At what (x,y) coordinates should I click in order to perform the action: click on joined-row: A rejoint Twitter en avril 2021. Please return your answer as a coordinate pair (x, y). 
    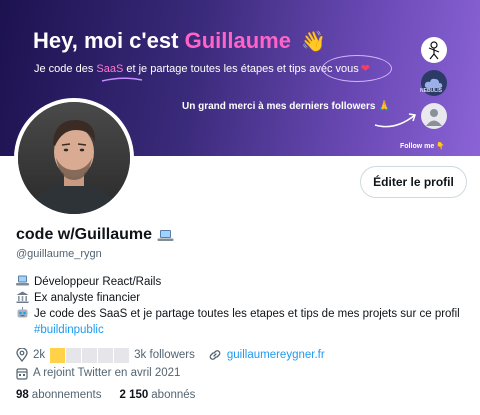
    Looking at the image, I should click on (170, 373).